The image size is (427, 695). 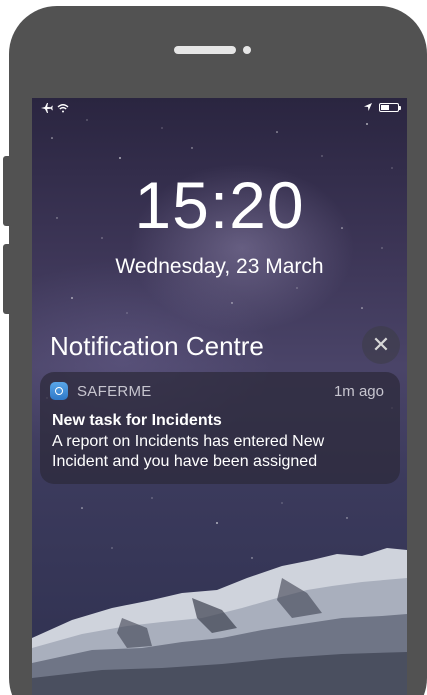 I want to click on wifi-icon, so click(x=63, y=108).